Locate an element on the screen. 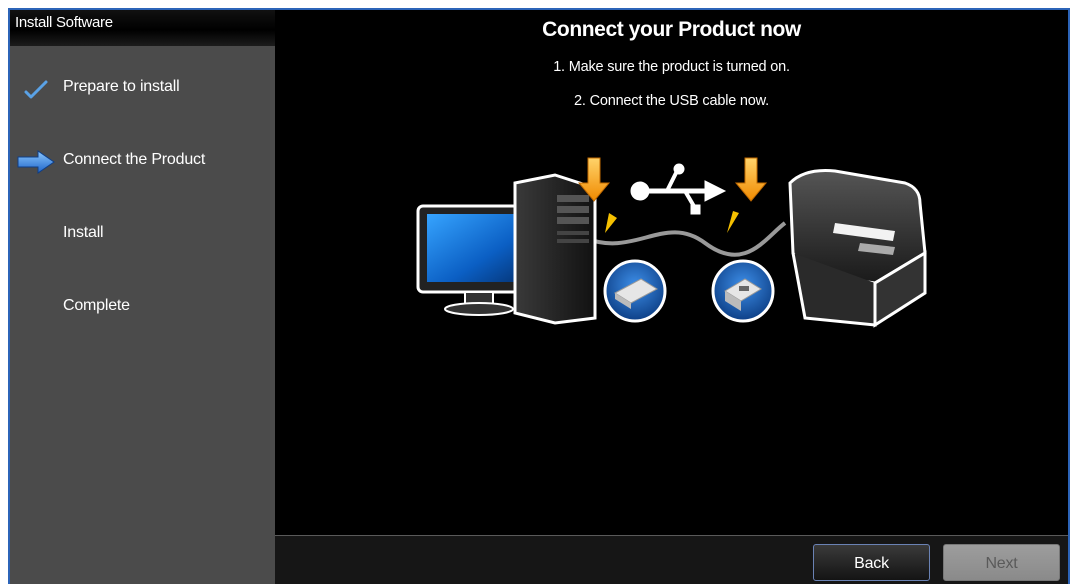  back-button: Back is located at coordinates (871, 562).